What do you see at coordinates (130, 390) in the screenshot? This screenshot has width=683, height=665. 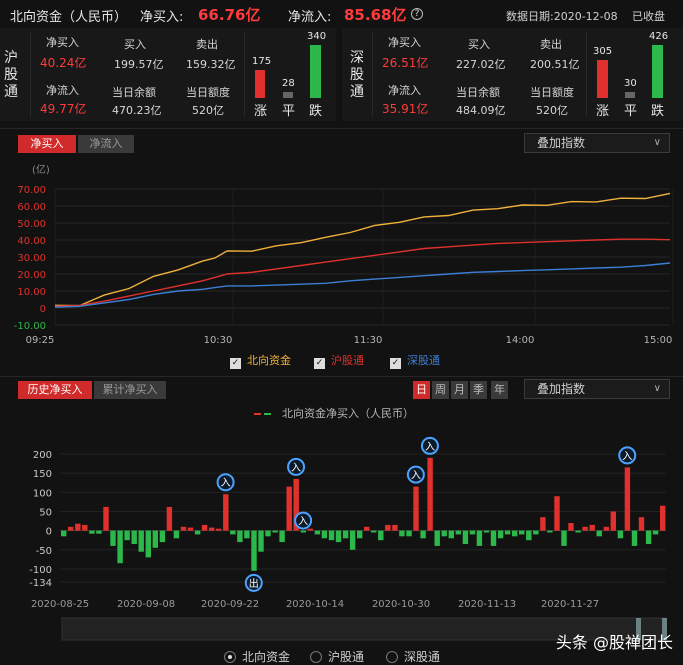 I see `tab-cumulative-net-buy: 累计净买入` at bounding box center [130, 390].